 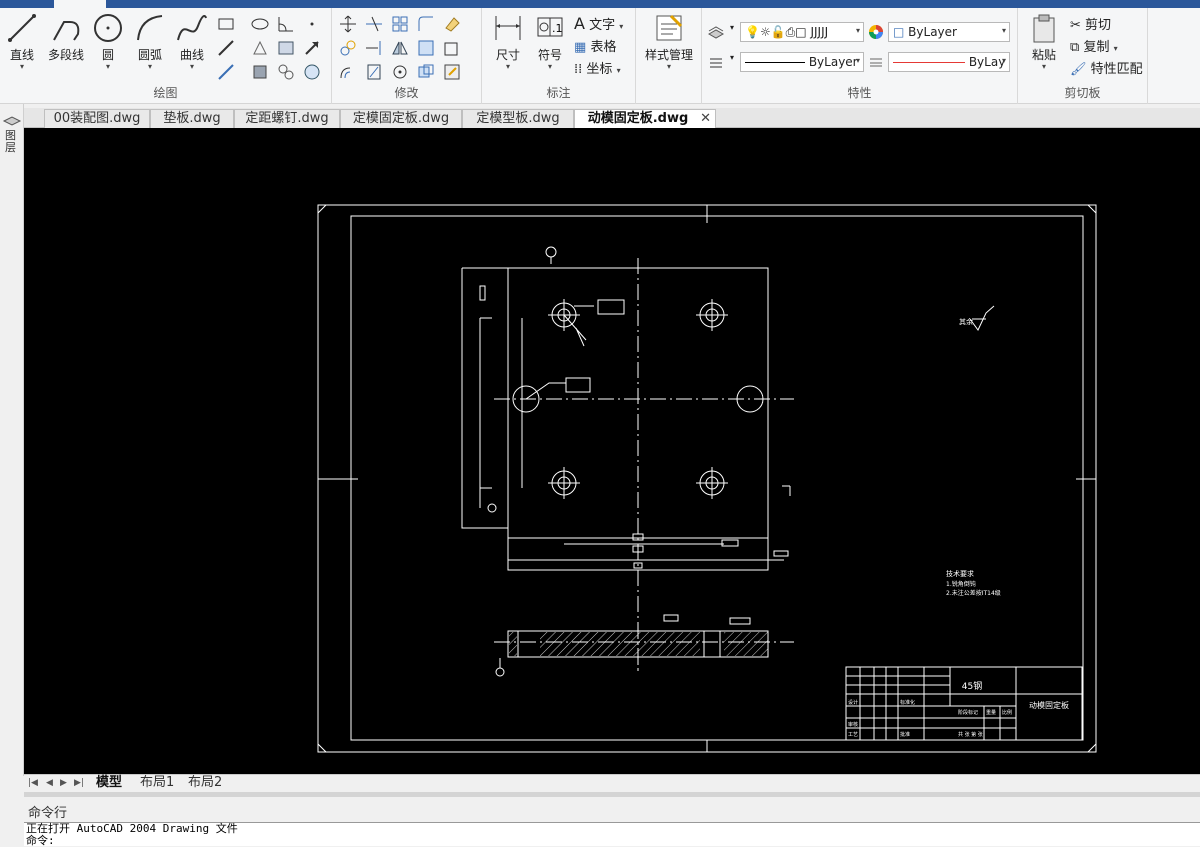 I want to click on style-panel: 样式管理 ▾, so click(x=669, y=56).